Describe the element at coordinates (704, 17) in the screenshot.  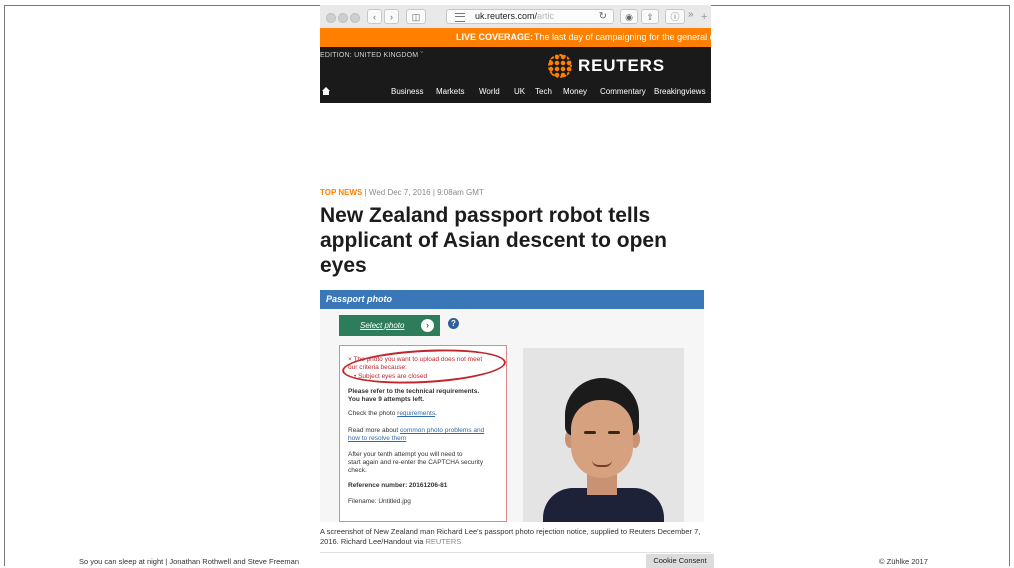
I see `new-tab-icon: +` at that location.